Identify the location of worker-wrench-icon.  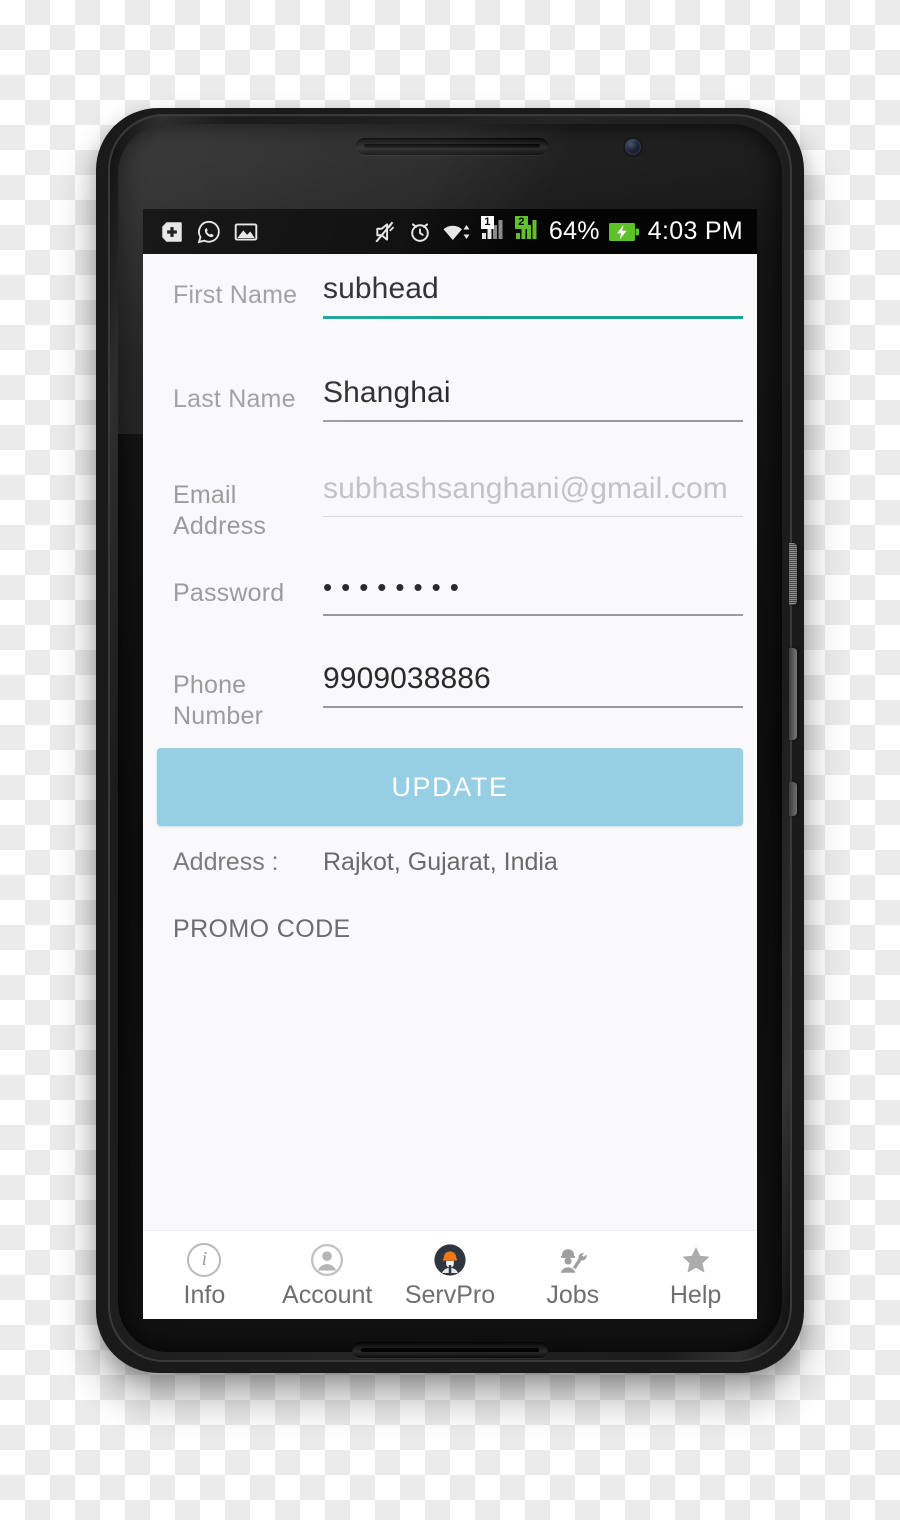
(573, 1260).